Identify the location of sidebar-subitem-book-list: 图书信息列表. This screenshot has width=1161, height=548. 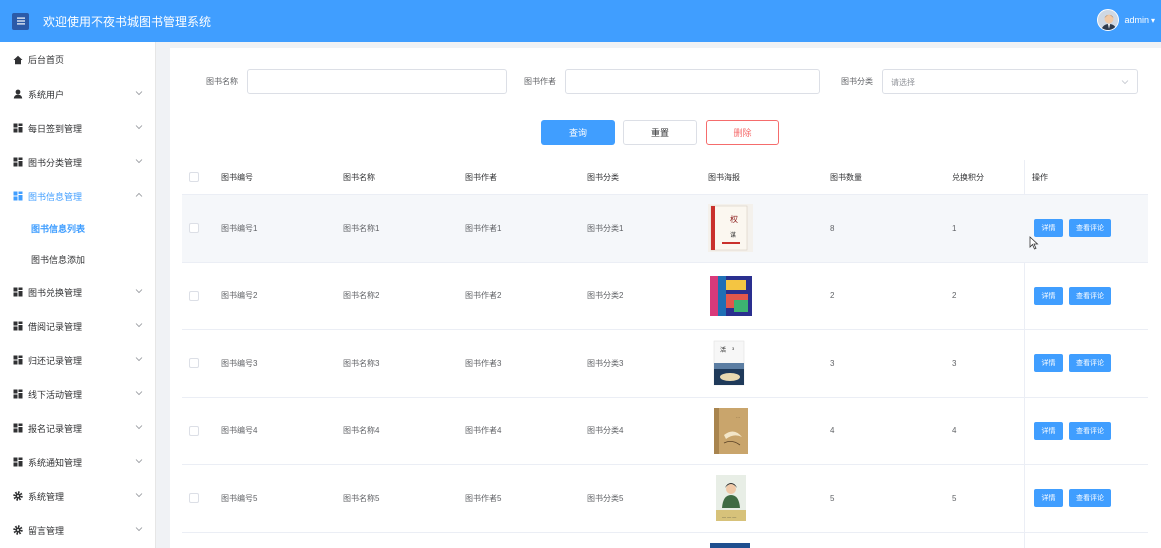
(77, 228).